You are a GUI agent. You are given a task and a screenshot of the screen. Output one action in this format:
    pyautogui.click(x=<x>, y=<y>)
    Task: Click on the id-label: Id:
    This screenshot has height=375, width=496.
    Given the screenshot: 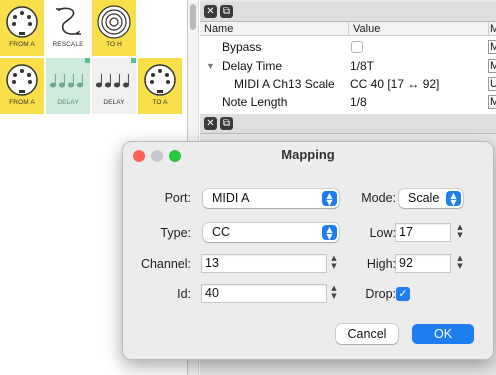 What is the action you would take?
    pyautogui.click(x=184, y=294)
    